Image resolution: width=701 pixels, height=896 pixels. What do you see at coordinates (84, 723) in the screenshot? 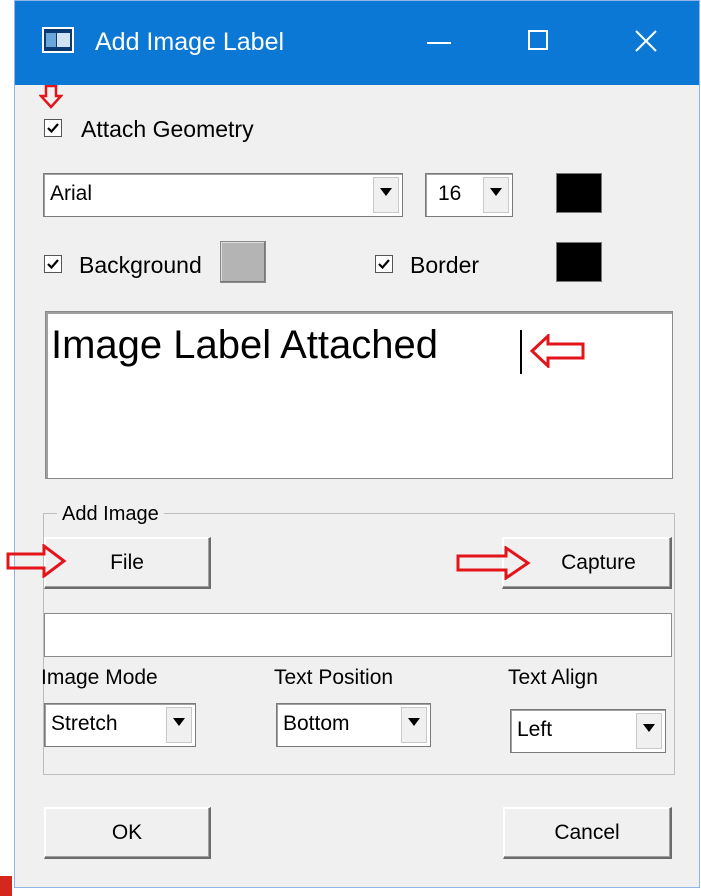
I see `image-mode-value: Stretch` at bounding box center [84, 723].